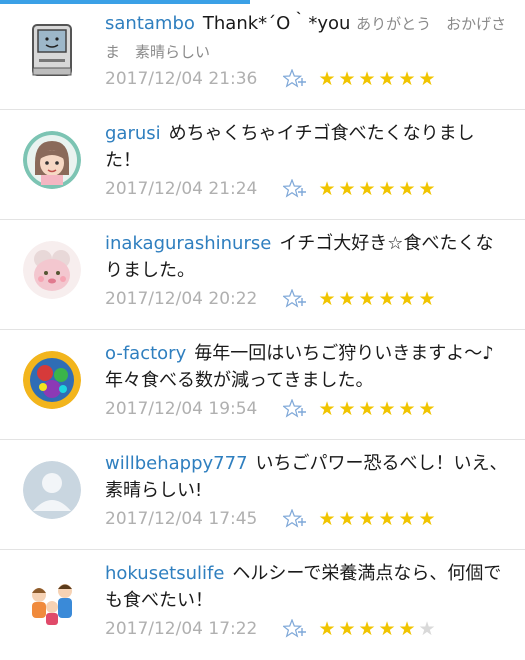  I want to click on comment-timestamp: 2017/12/04 17:22, so click(181, 629).